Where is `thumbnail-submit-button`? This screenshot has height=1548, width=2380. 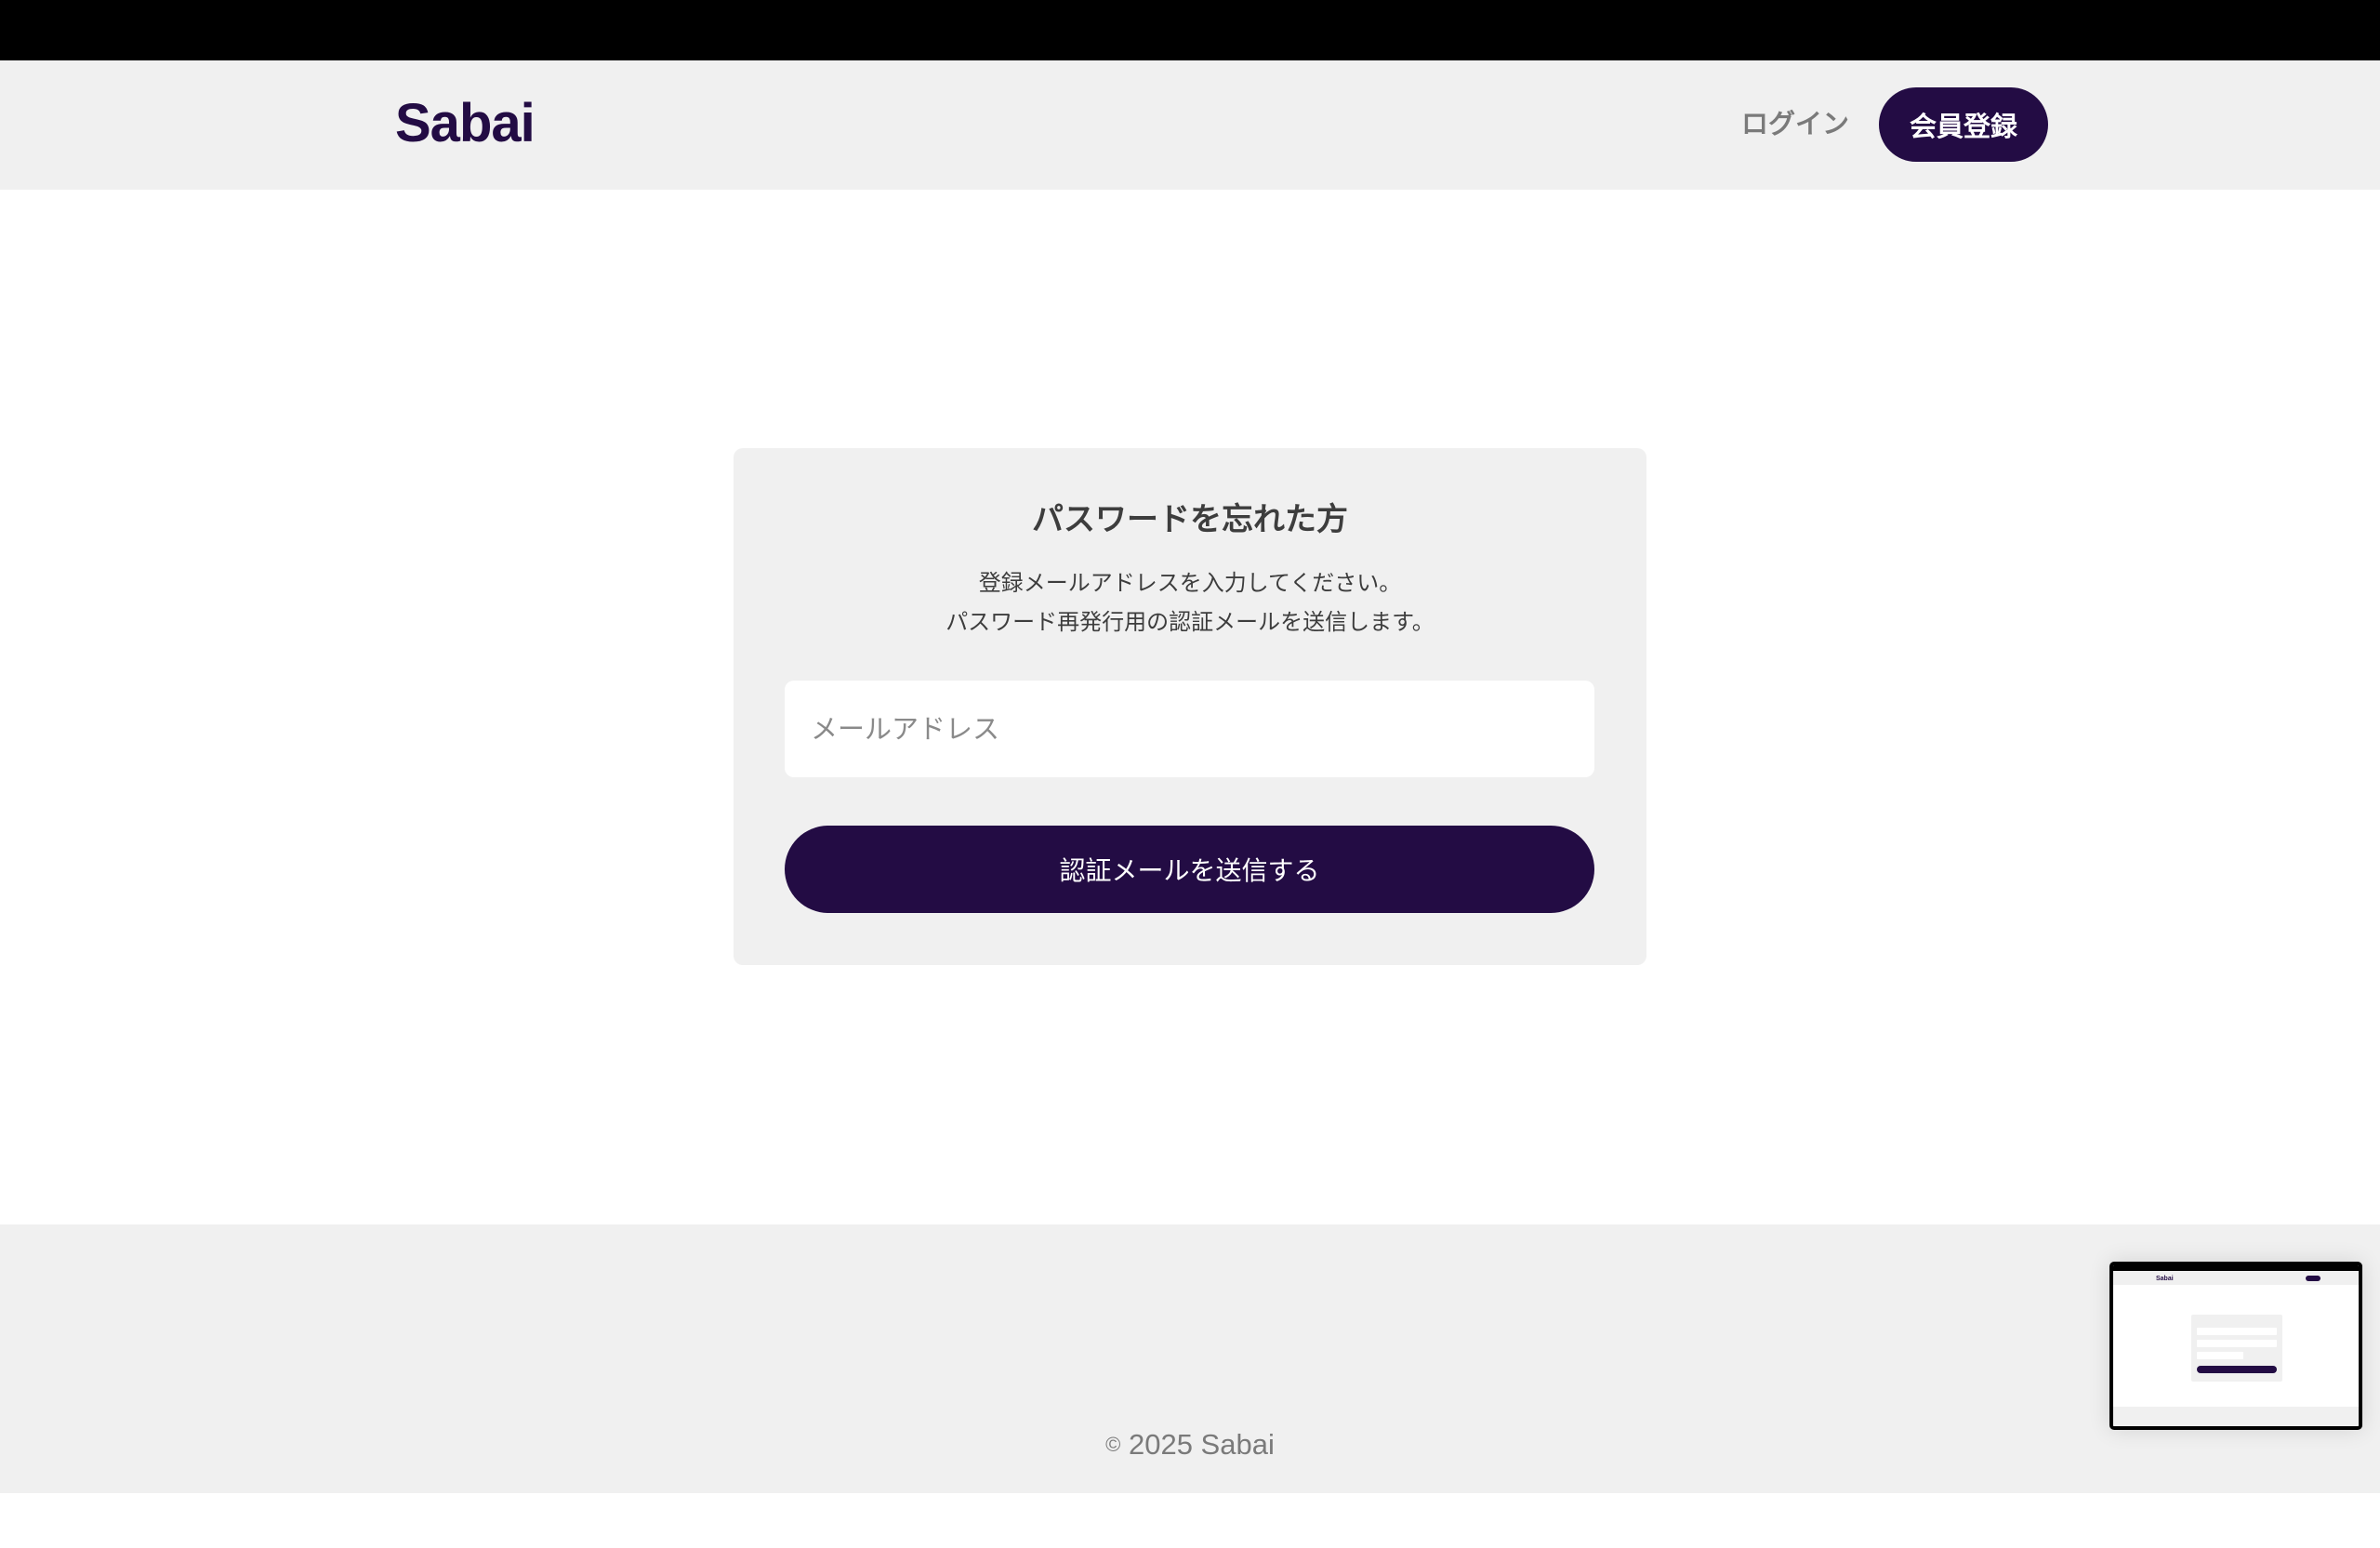 thumbnail-submit-button is located at coordinates (2237, 1369).